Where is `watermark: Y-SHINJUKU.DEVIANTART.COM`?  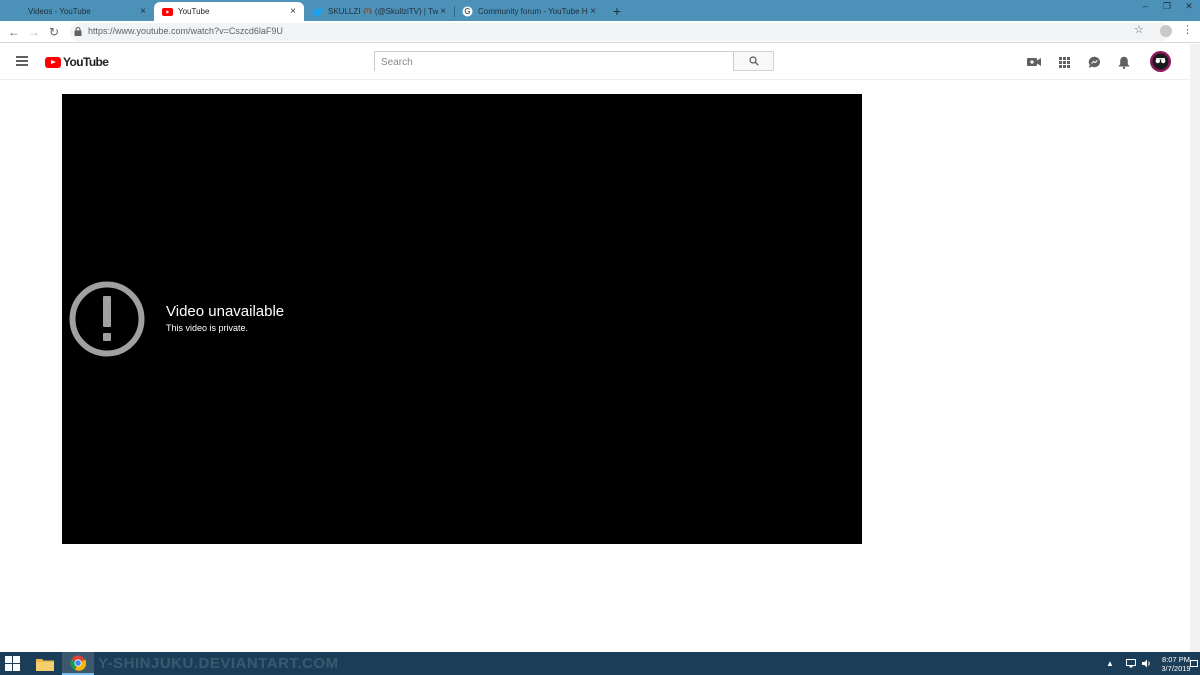 watermark: Y-SHINJUKU.DEVIANTART.COM is located at coordinates (218, 663).